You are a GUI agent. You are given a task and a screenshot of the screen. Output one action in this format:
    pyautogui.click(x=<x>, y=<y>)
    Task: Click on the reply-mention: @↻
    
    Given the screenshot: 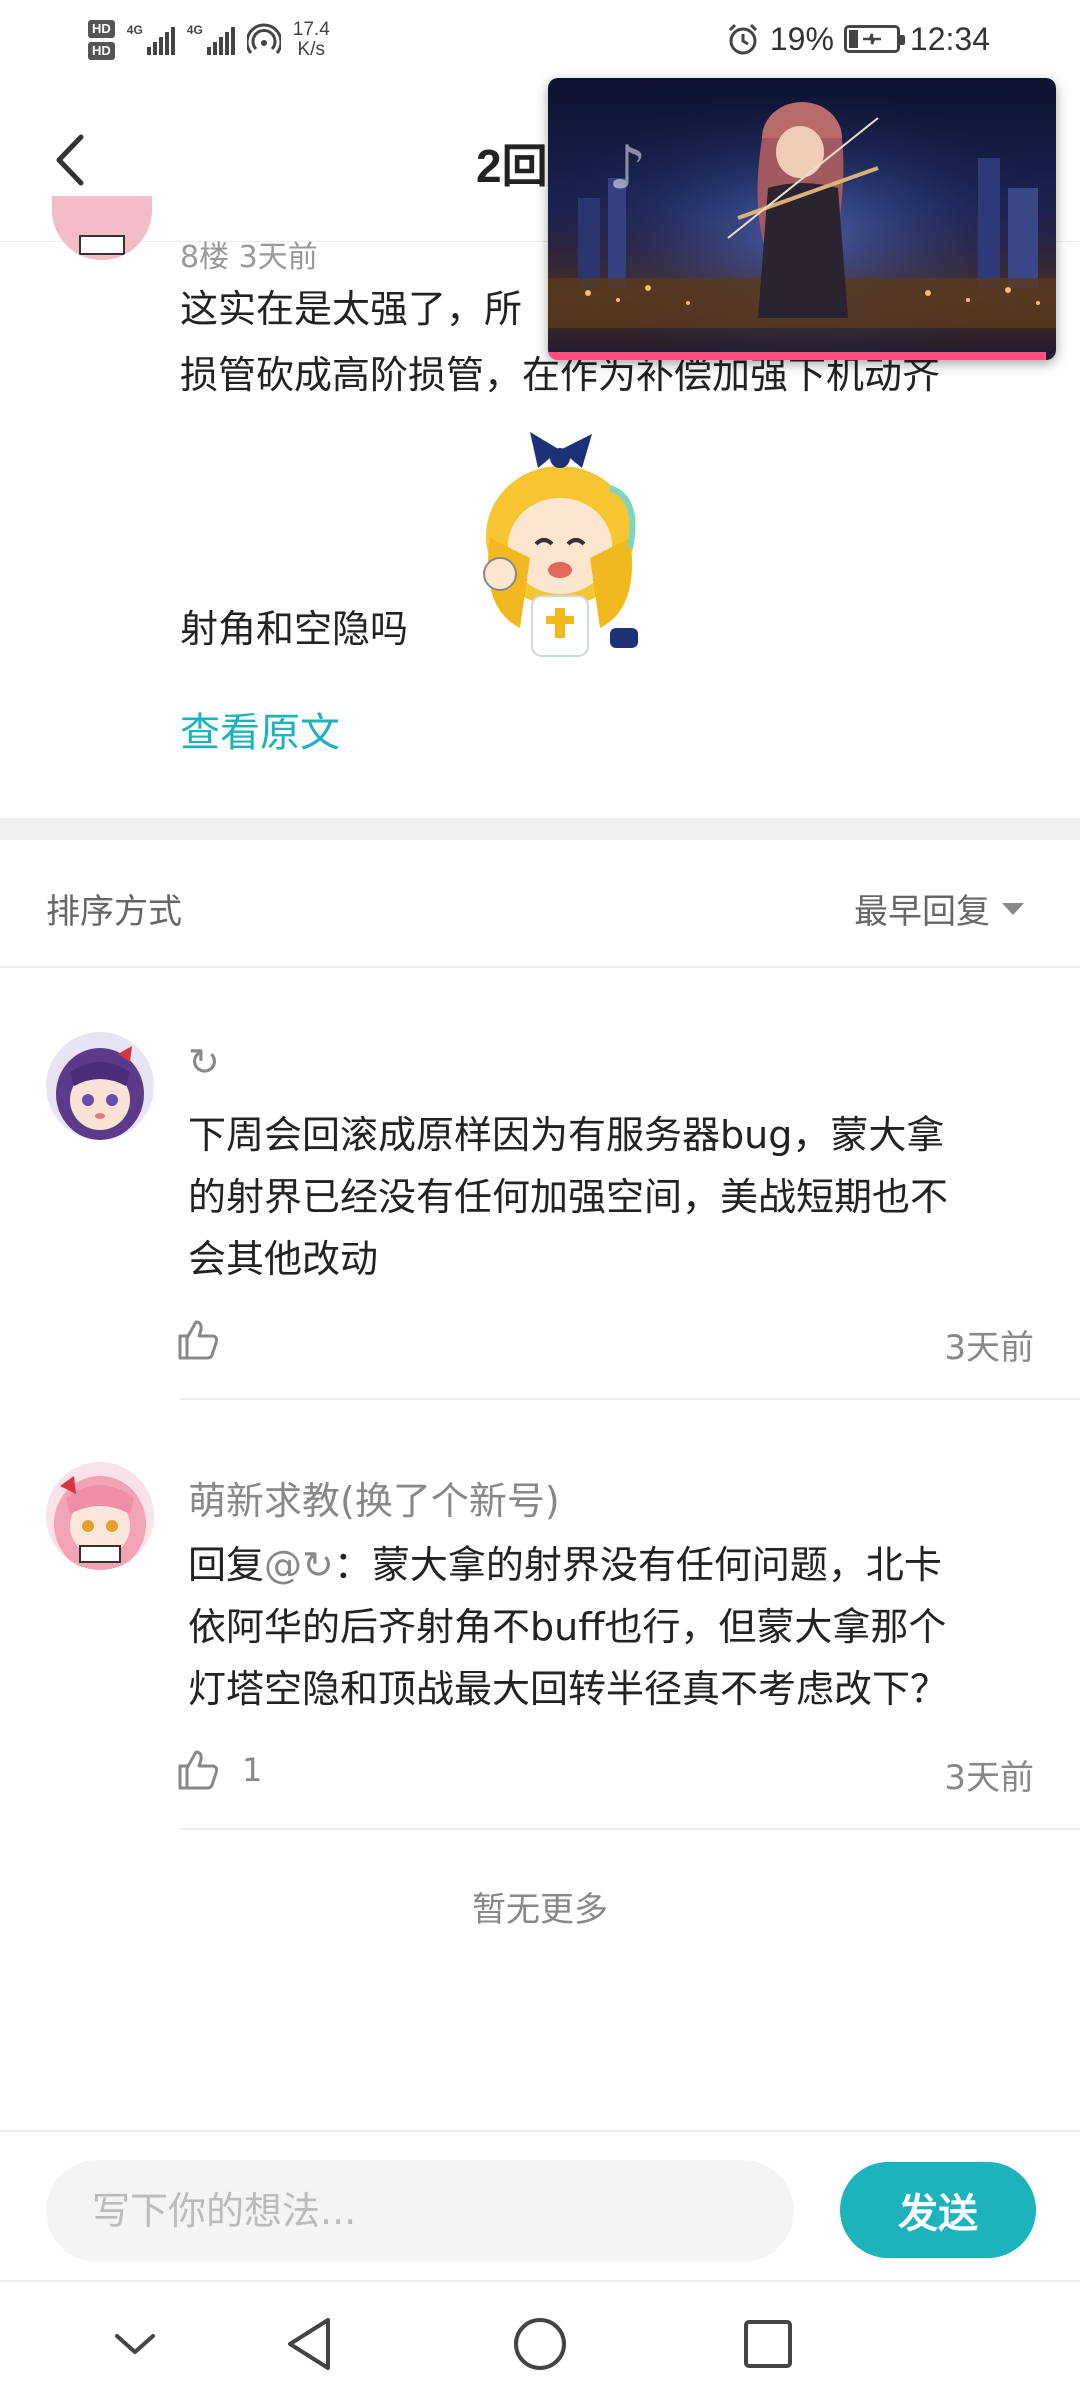 What is the action you would take?
    pyautogui.click(x=299, y=1565)
    